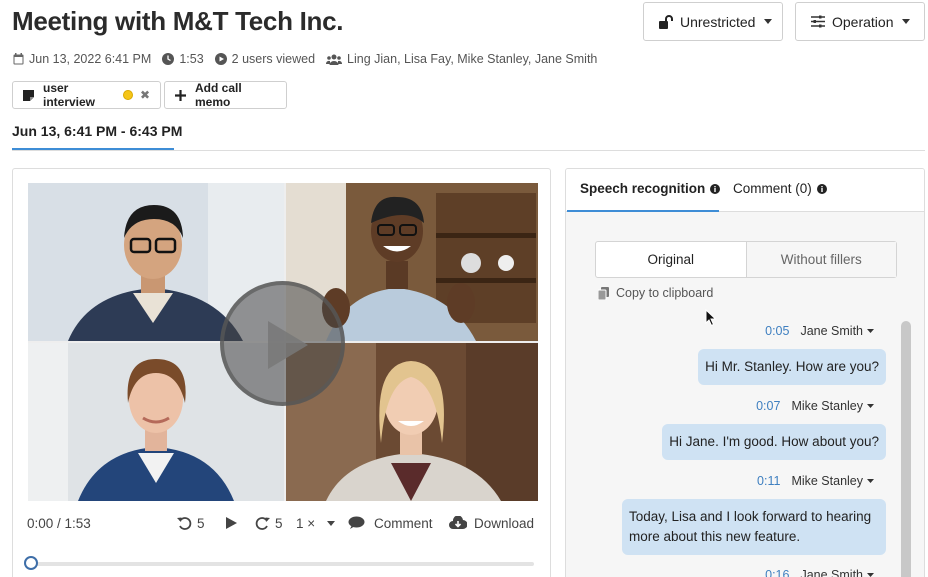 The height and width of the screenshot is (577, 928). Describe the element at coordinates (97, 131) in the screenshot. I see `date-range-tab: Jun 13, 6:41 PM - 6:43 PM` at that location.